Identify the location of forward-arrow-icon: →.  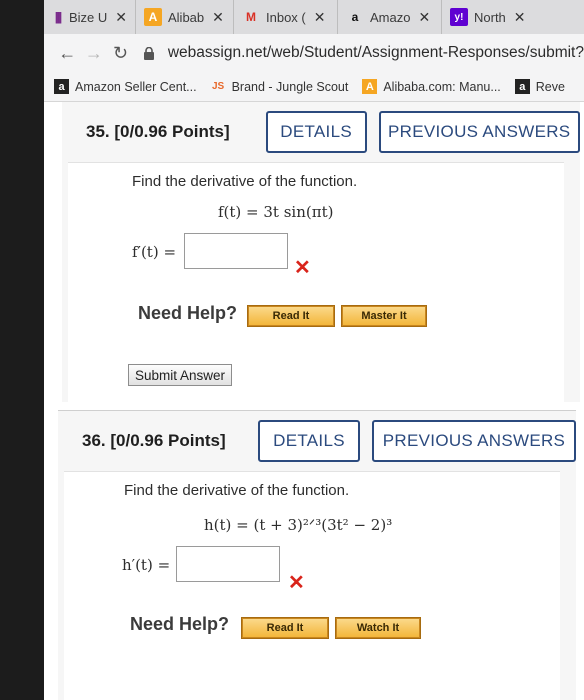
(94, 53).